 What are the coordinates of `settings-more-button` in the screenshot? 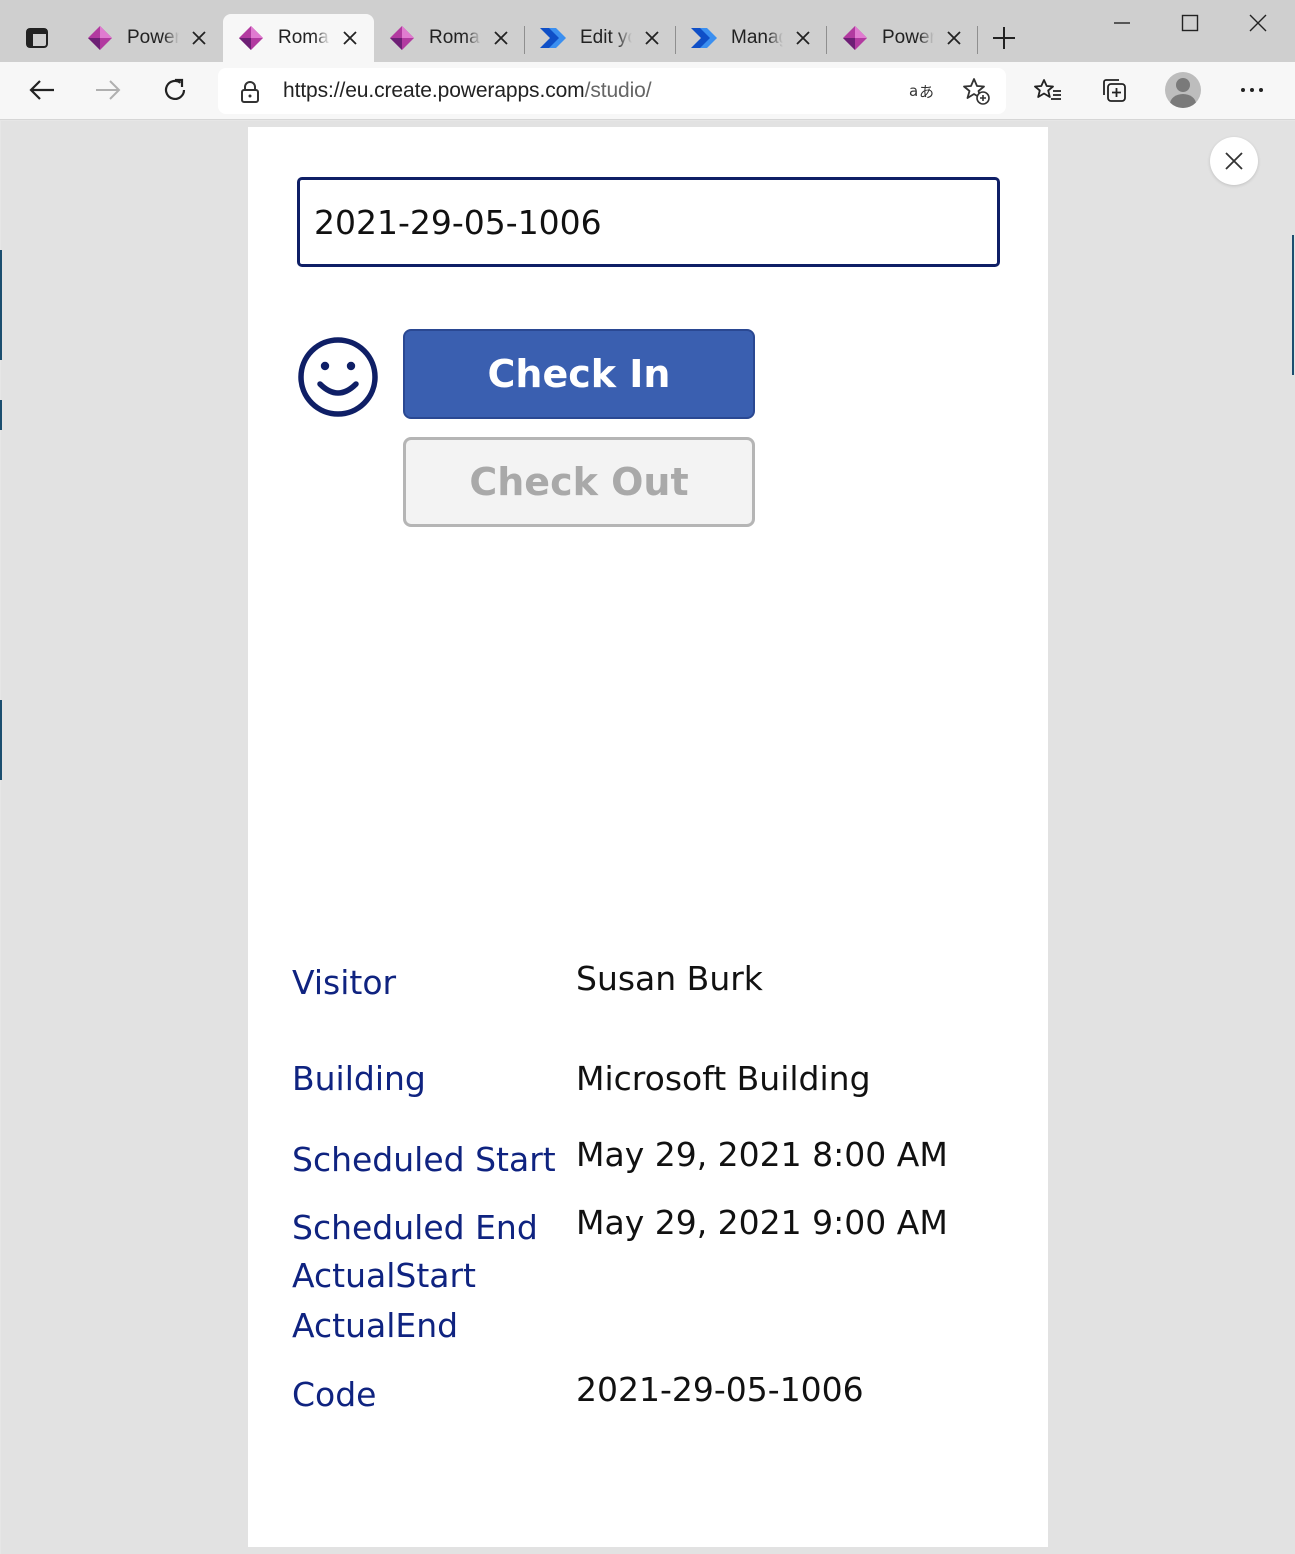 It's located at (1252, 90).